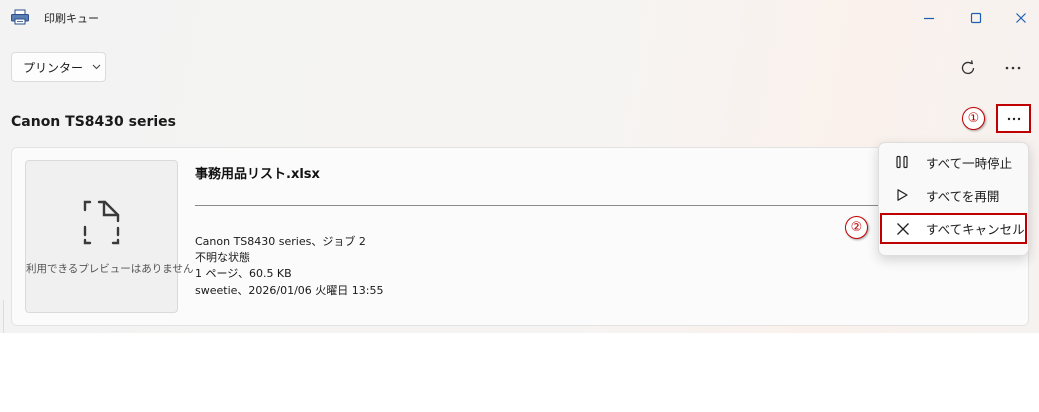 This screenshot has height=412, width=1039. What do you see at coordinates (93, 122) in the screenshot?
I see `printer-name: Canon TS8430 series` at bounding box center [93, 122].